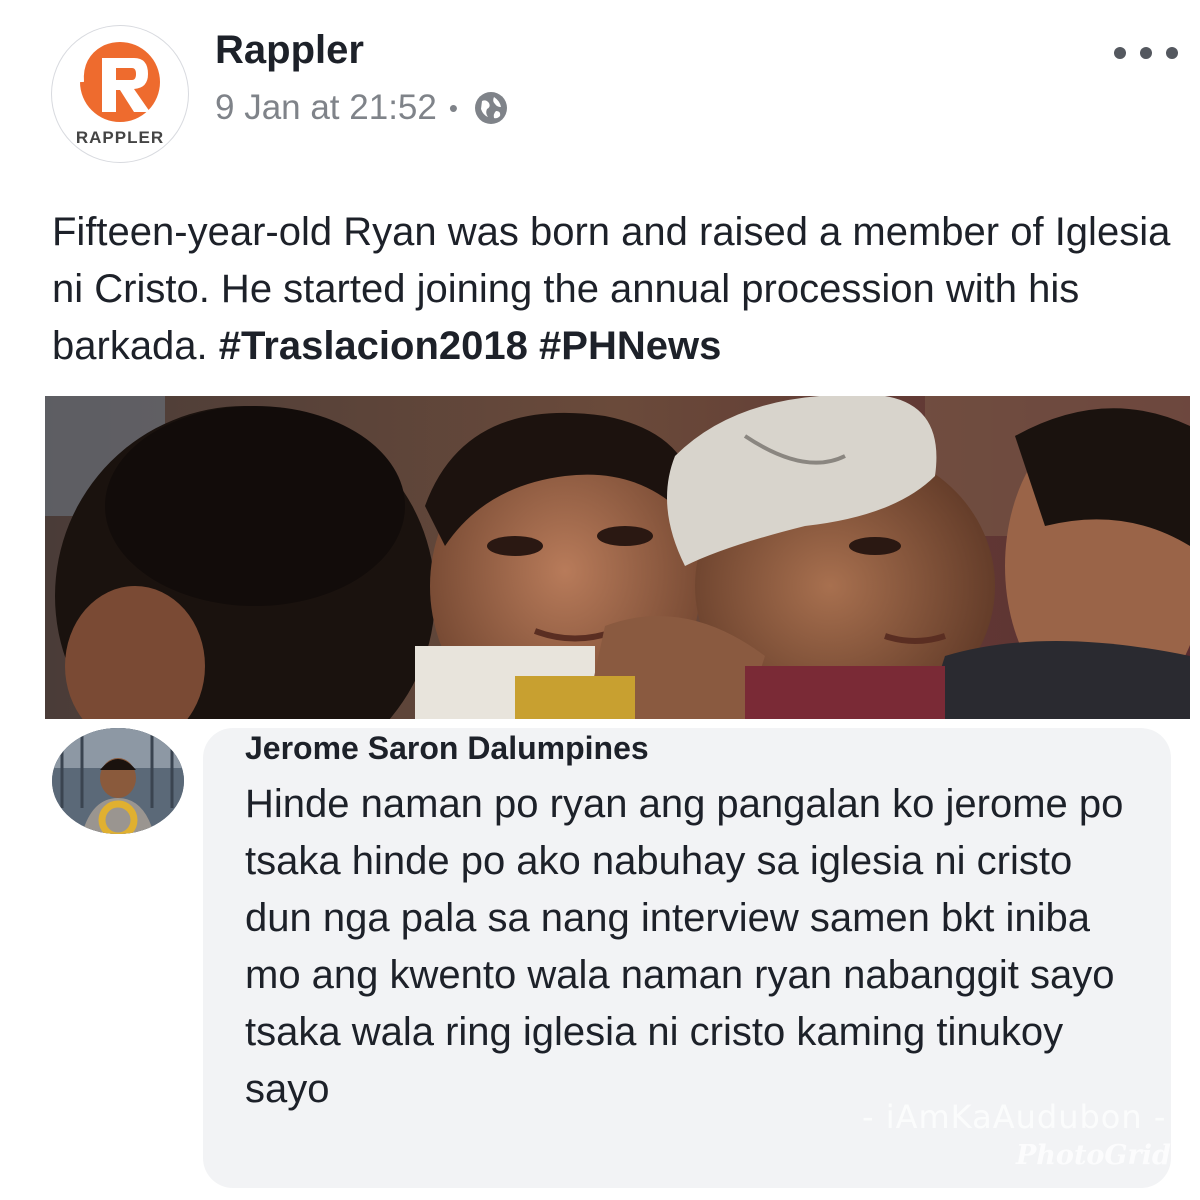 Image resolution: width=1200 pixels, height=1200 pixels. I want to click on post-meta: 9 Jan at 21:52 •, so click(362, 108).